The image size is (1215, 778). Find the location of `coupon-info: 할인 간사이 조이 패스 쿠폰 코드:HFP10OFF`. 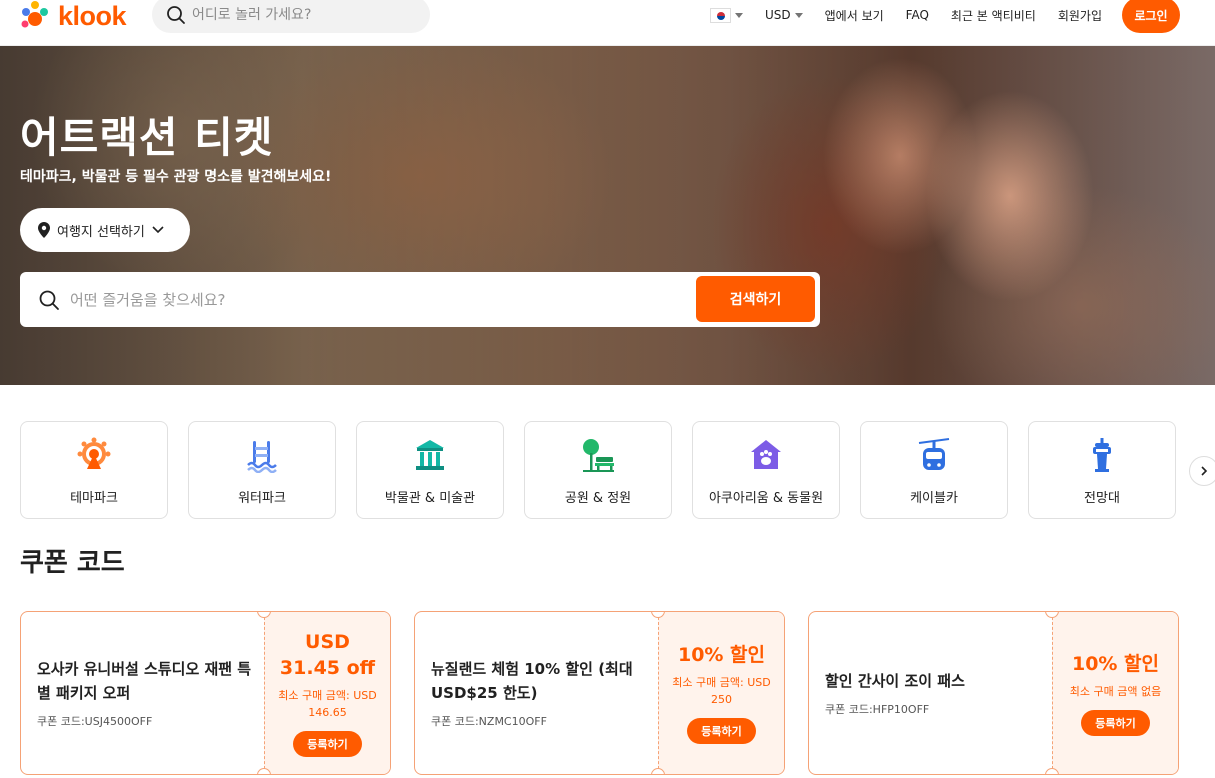

coupon-info: 할인 간사이 조이 패스 쿠폰 코드:HFP10OFF is located at coordinates (930, 693).